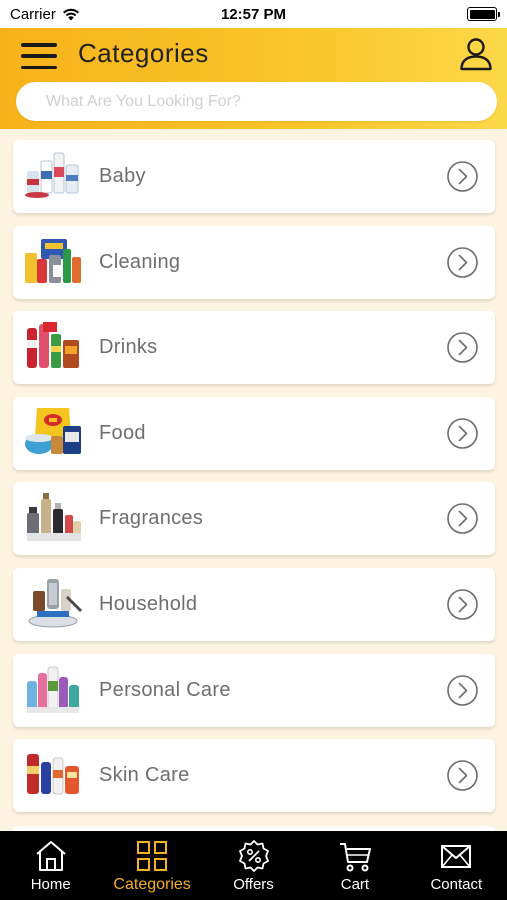  What do you see at coordinates (52, 175) in the screenshot?
I see `baby-products-thumbnail` at bounding box center [52, 175].